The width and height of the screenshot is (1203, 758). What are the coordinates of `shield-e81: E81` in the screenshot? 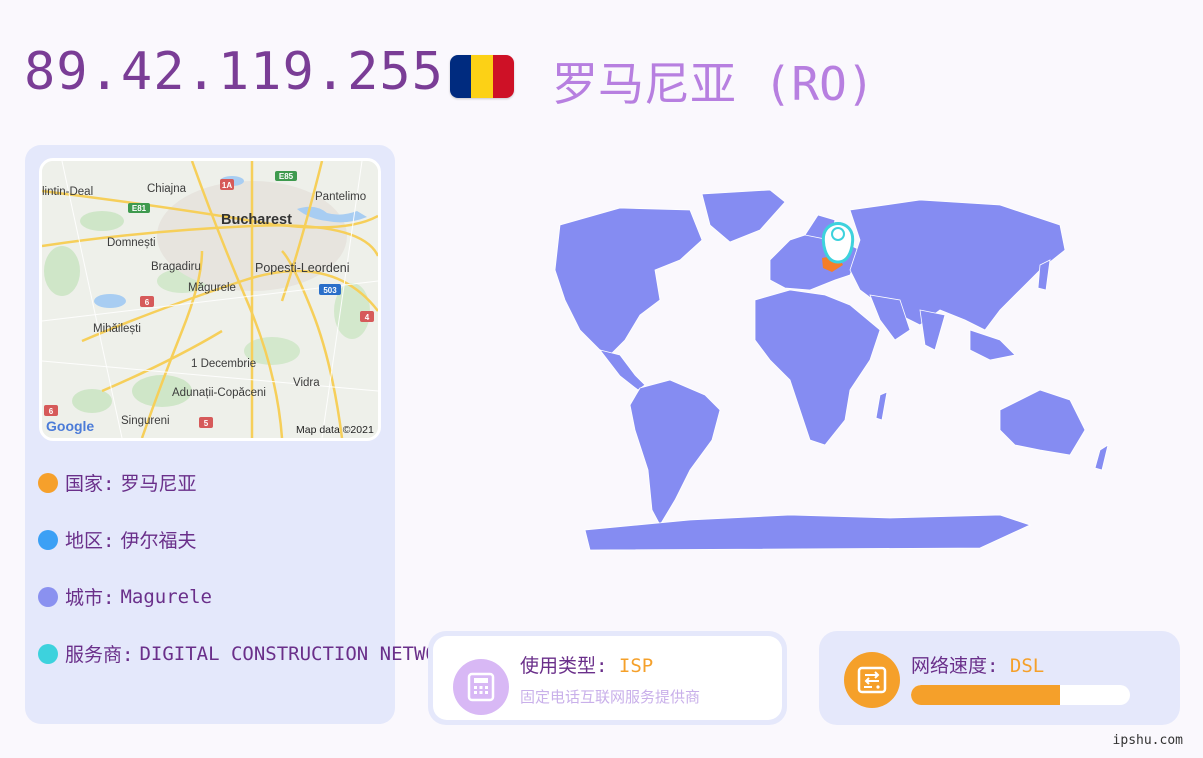 It's located at (139, 208).